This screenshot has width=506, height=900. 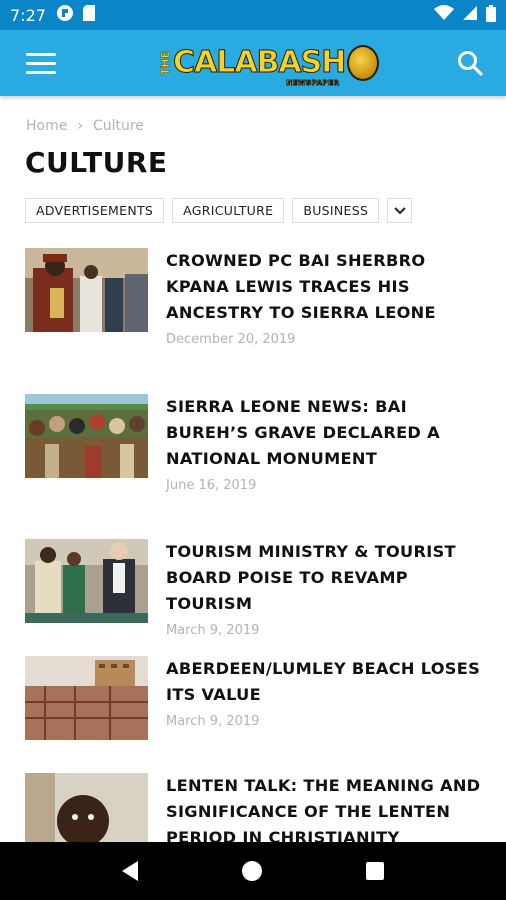 What do you see at coordinates (336, 210) in the screenshot?
I see `category-chip: BUSINESS` at bounding box center [336, 210].